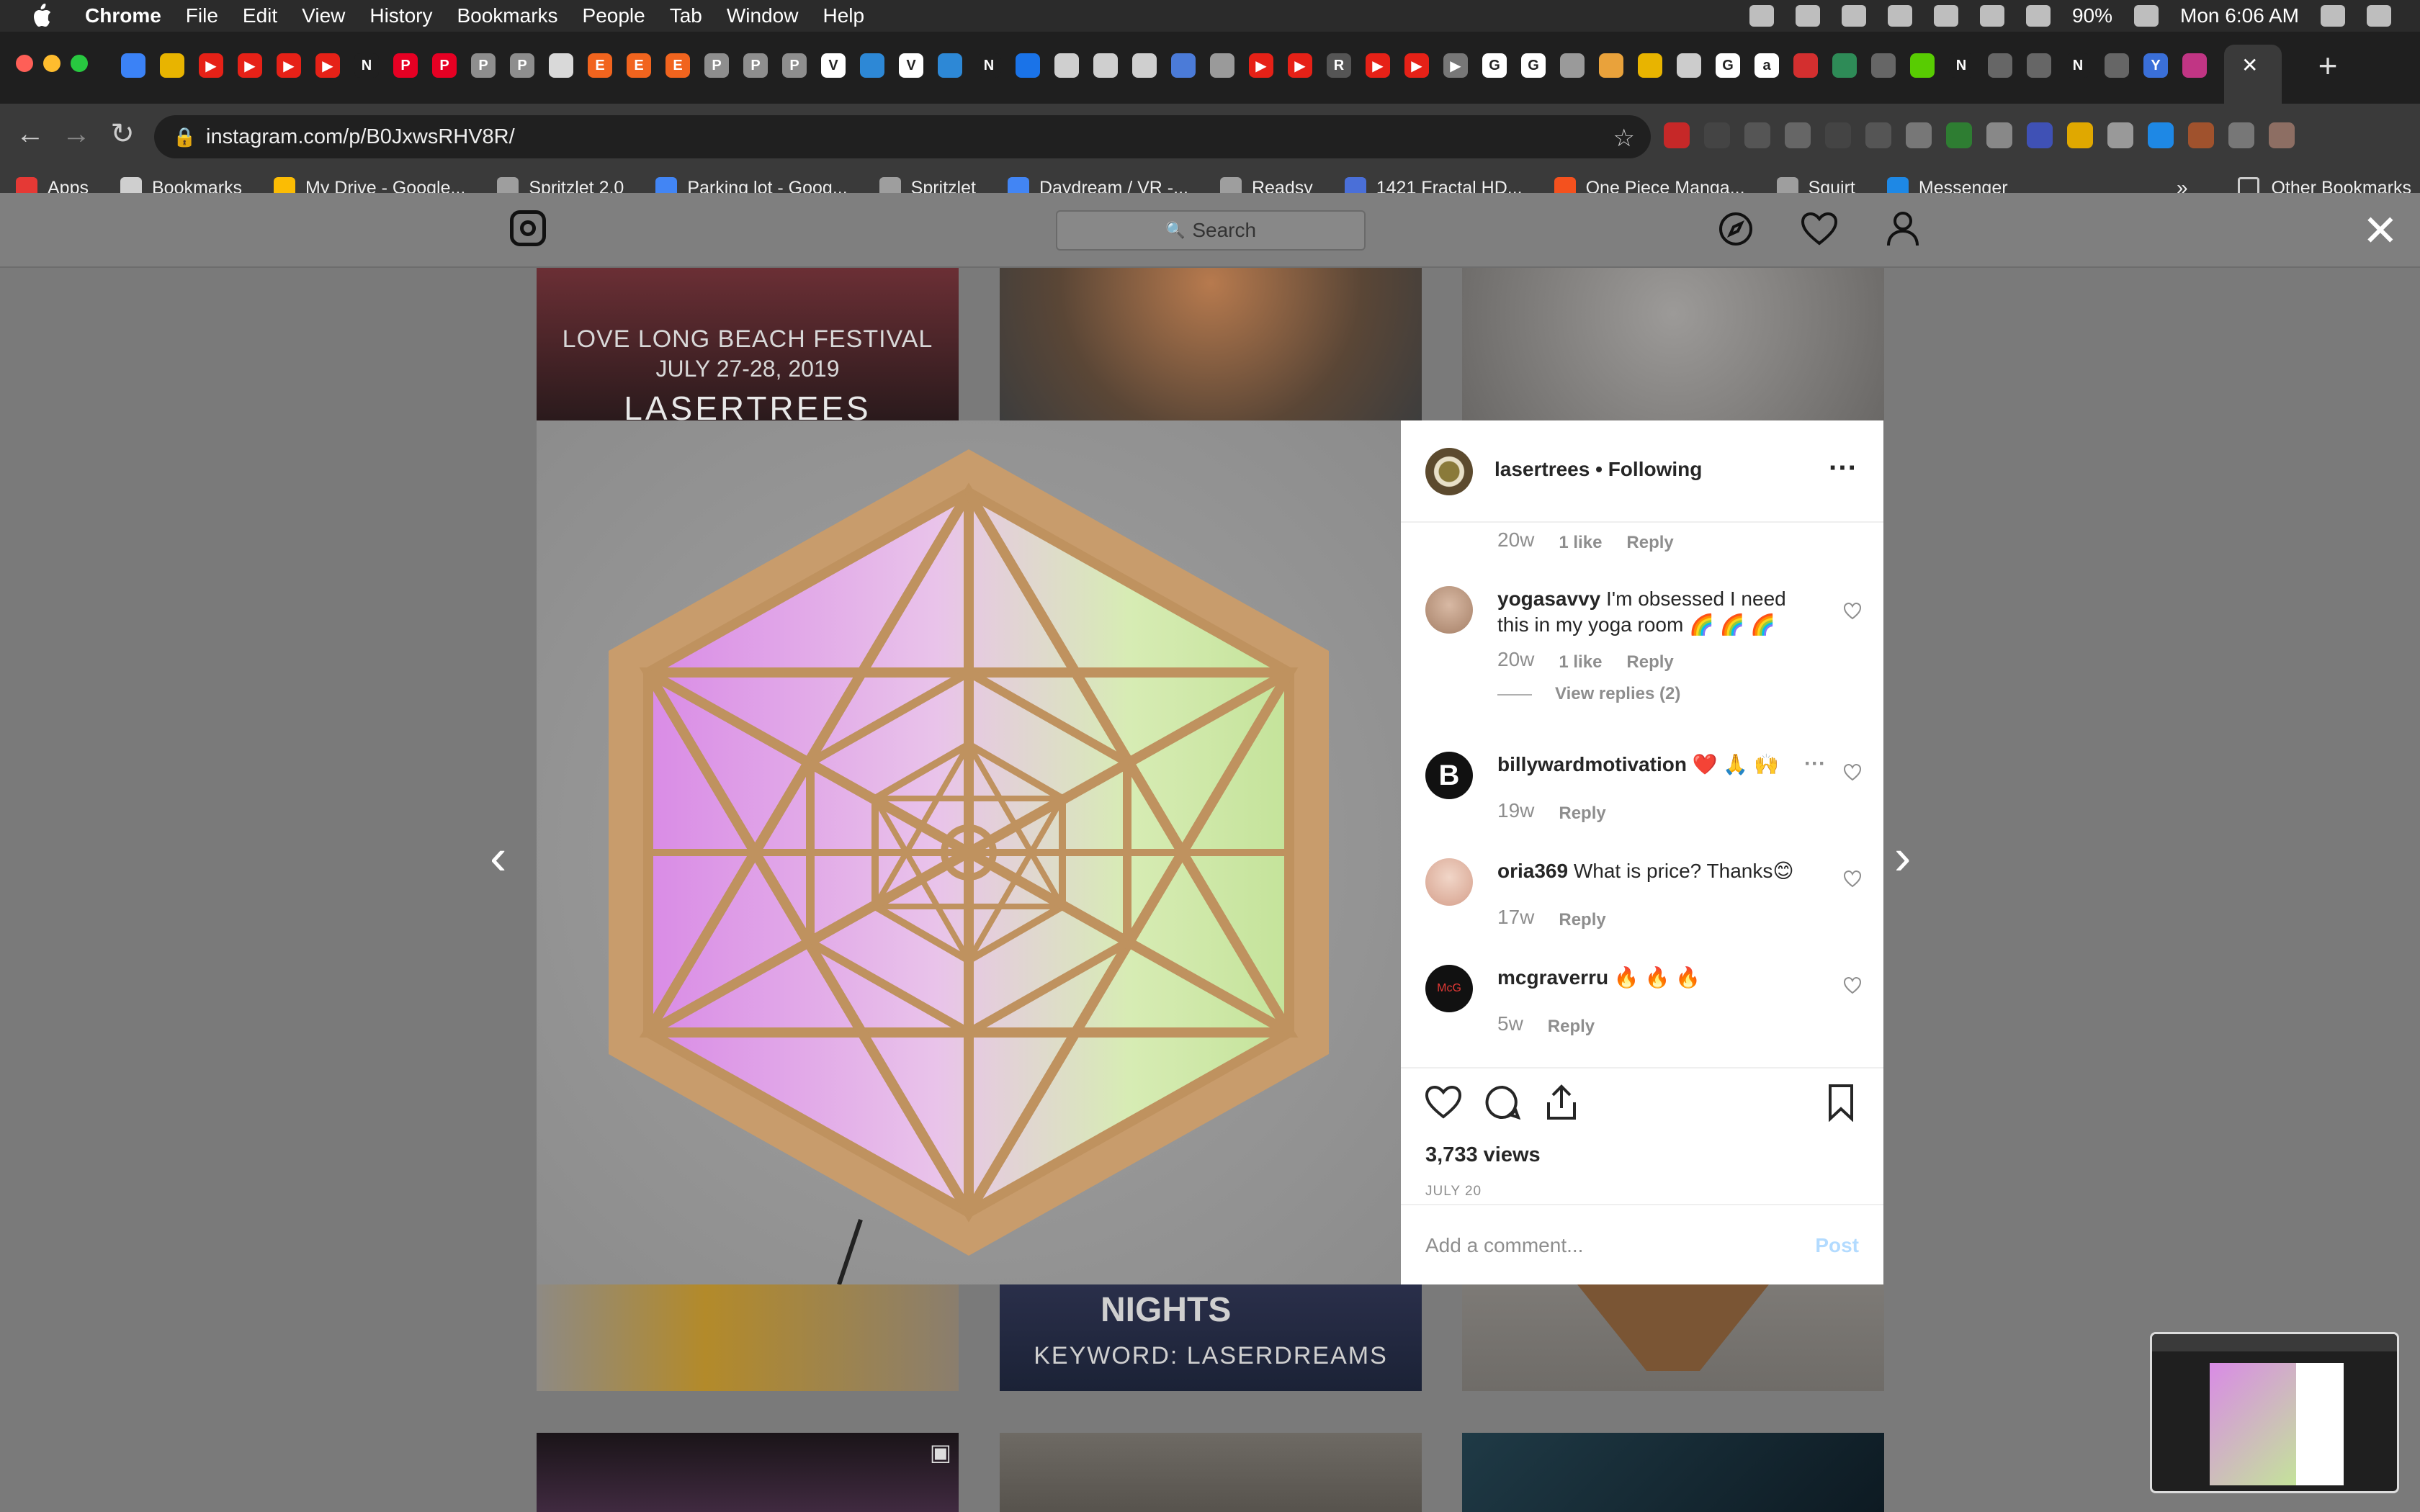  I want to click on grid-tile-video: ▣, so click(748, 1472).